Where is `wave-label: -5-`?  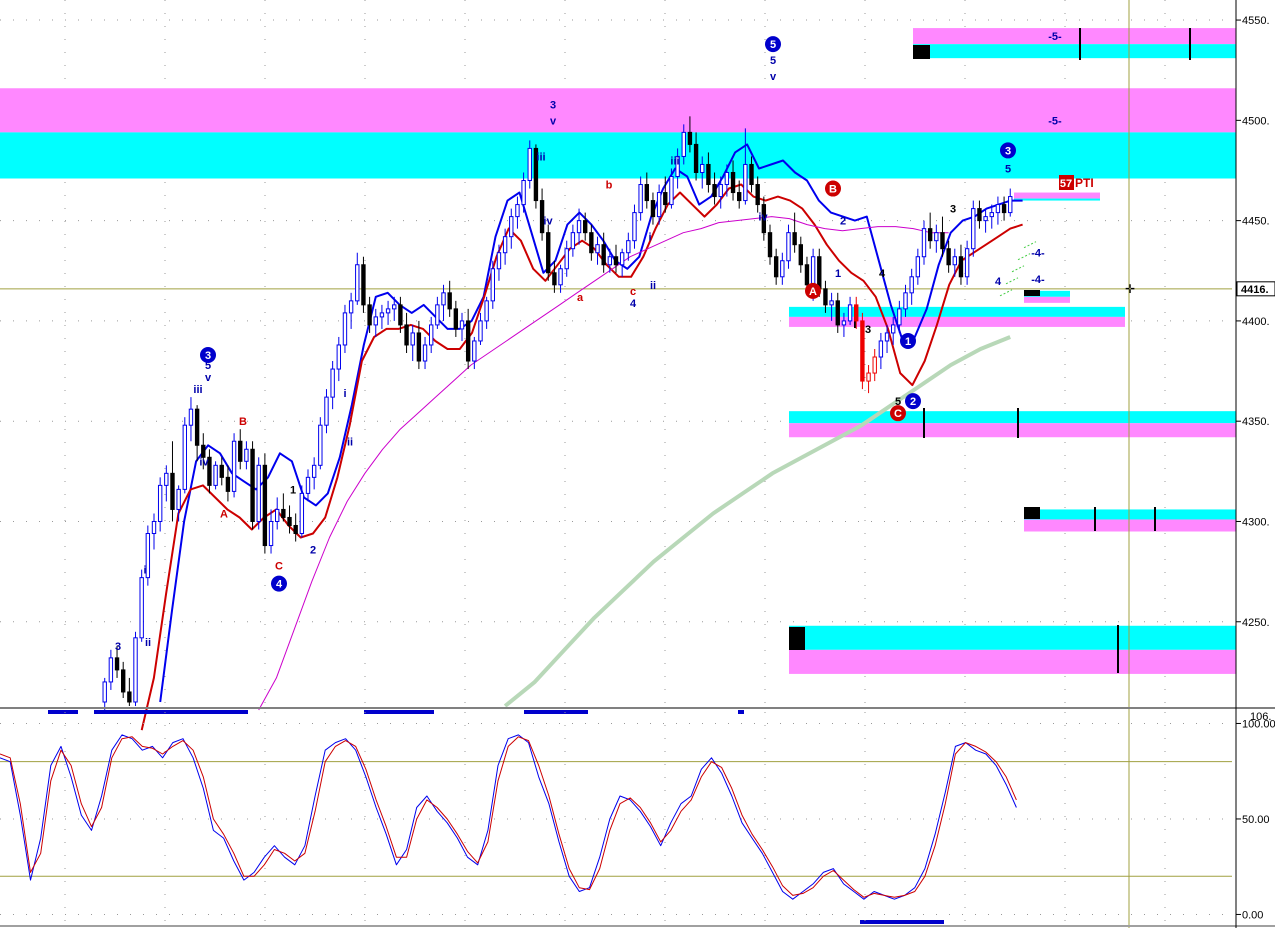
wave-label: -5- is located at coordinates (1055, 121).